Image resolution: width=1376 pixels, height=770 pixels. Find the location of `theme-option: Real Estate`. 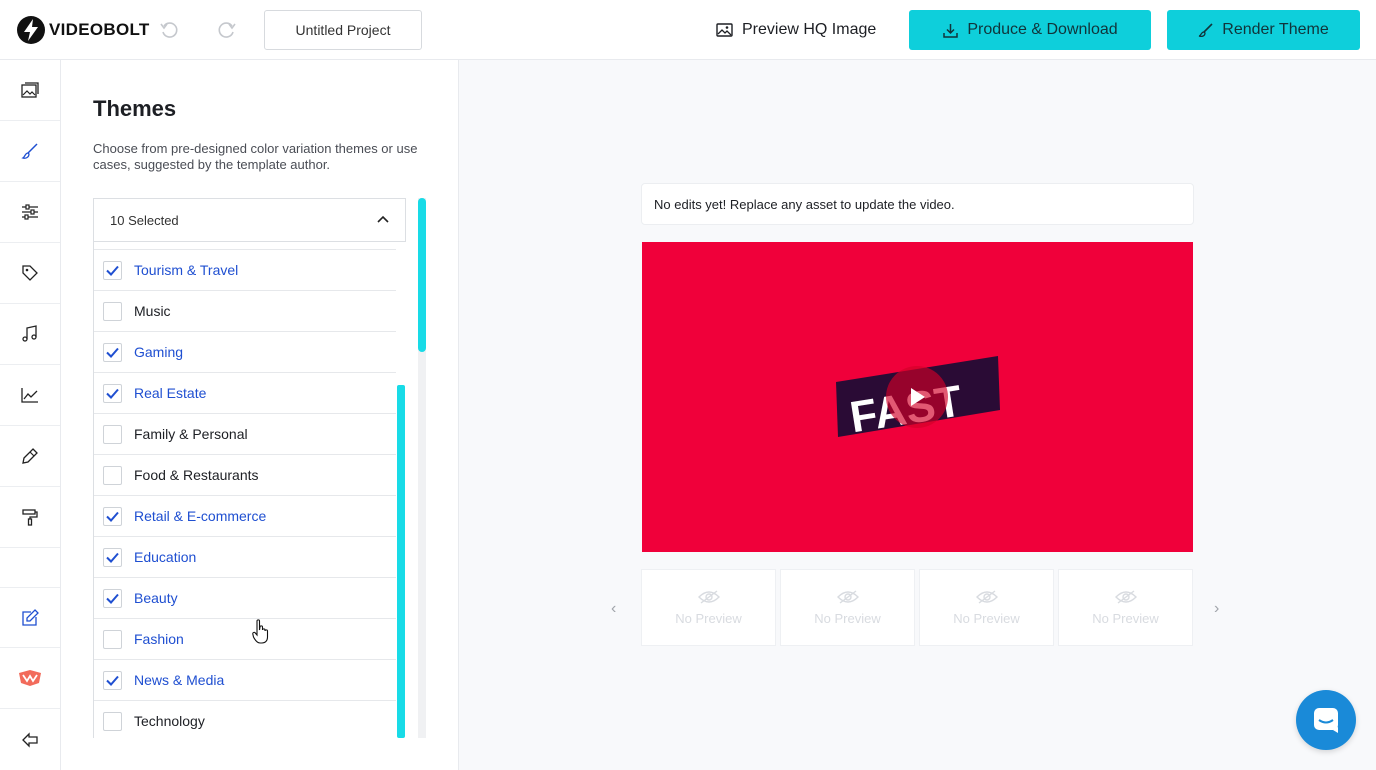

theme-option: Real Estate is located at coordinates (245, 393).